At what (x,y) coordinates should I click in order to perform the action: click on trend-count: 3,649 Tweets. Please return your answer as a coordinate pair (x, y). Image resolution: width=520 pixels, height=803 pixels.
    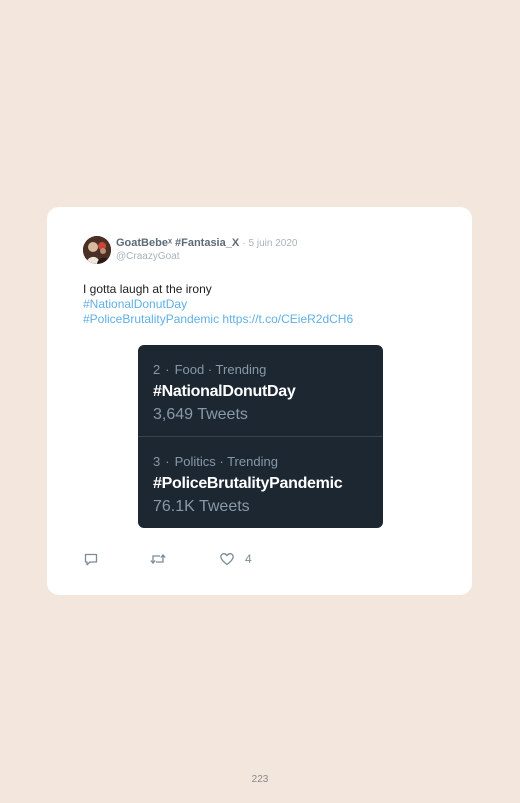
    Looking at the image, I should click on (200, 414).